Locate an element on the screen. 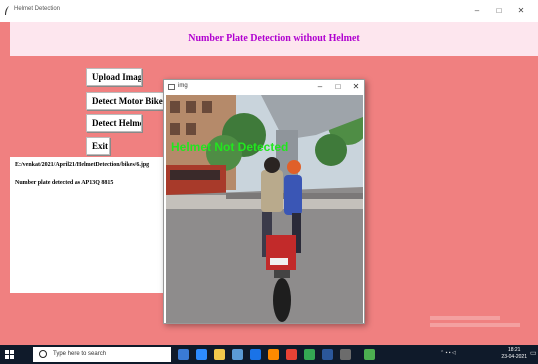 The image size is (538, 364). ie-icon is located at coordinates (255, 354).